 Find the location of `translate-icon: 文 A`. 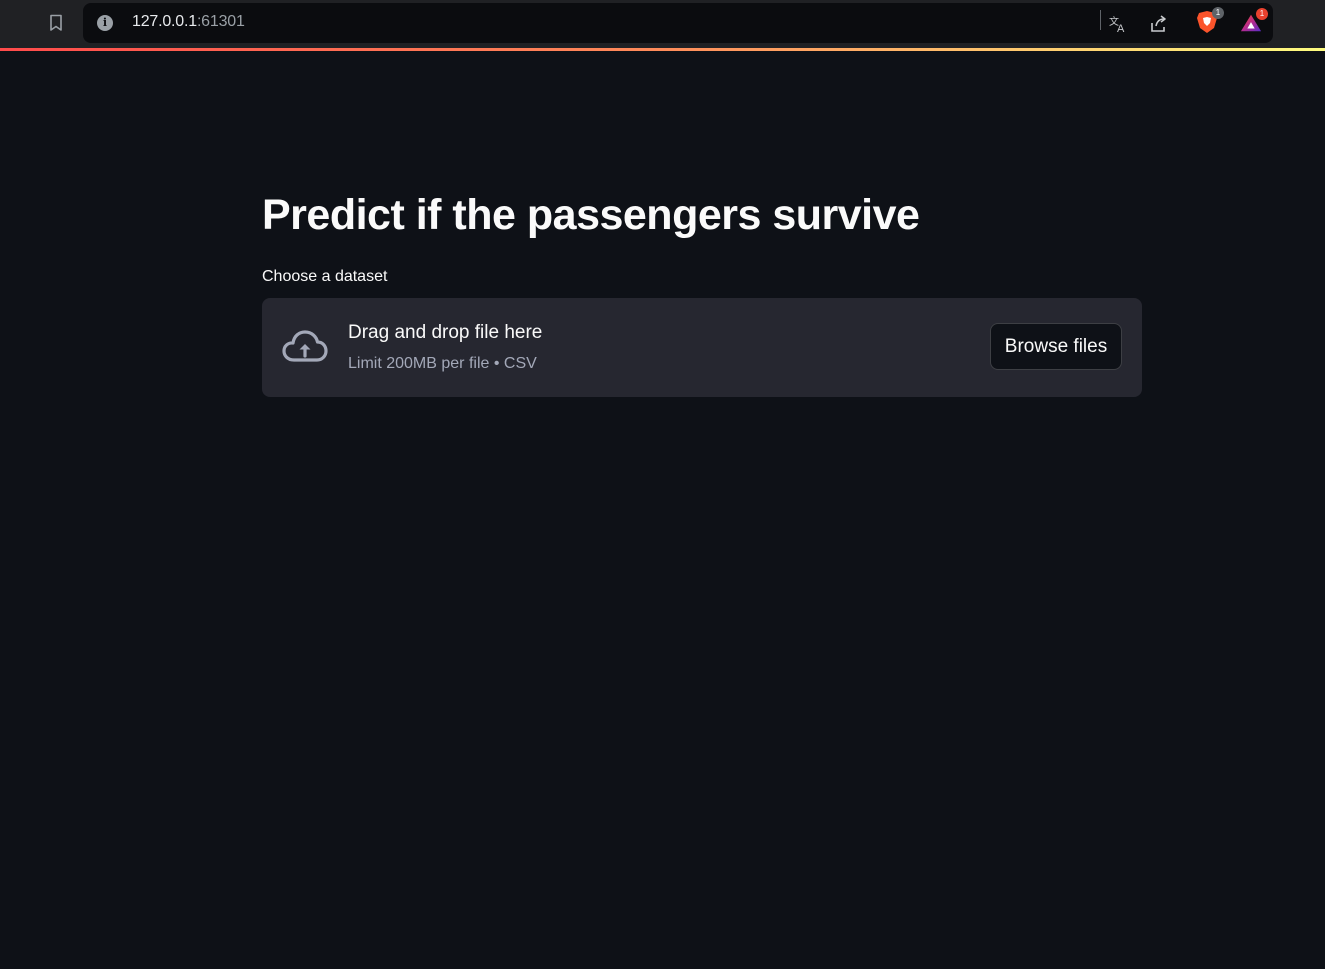

translate-icon: 文 A is located at coordinates (1118, 24).